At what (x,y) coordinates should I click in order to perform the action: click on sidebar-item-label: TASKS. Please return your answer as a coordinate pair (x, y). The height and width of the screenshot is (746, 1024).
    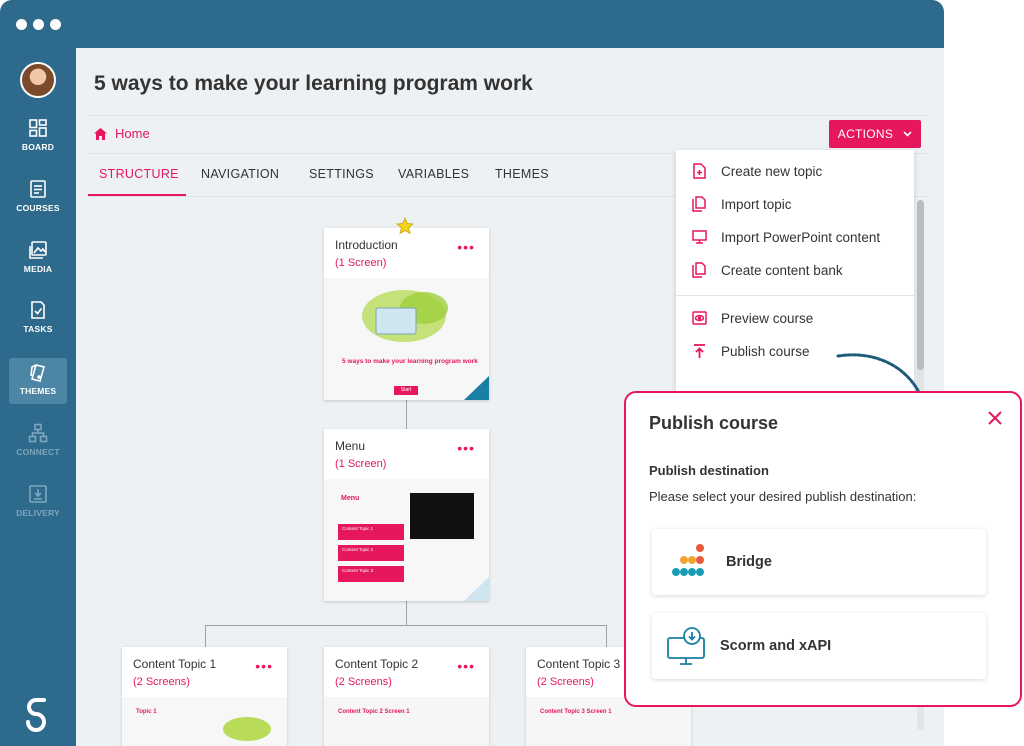
    Looking at the image, I should click on (38, 329).